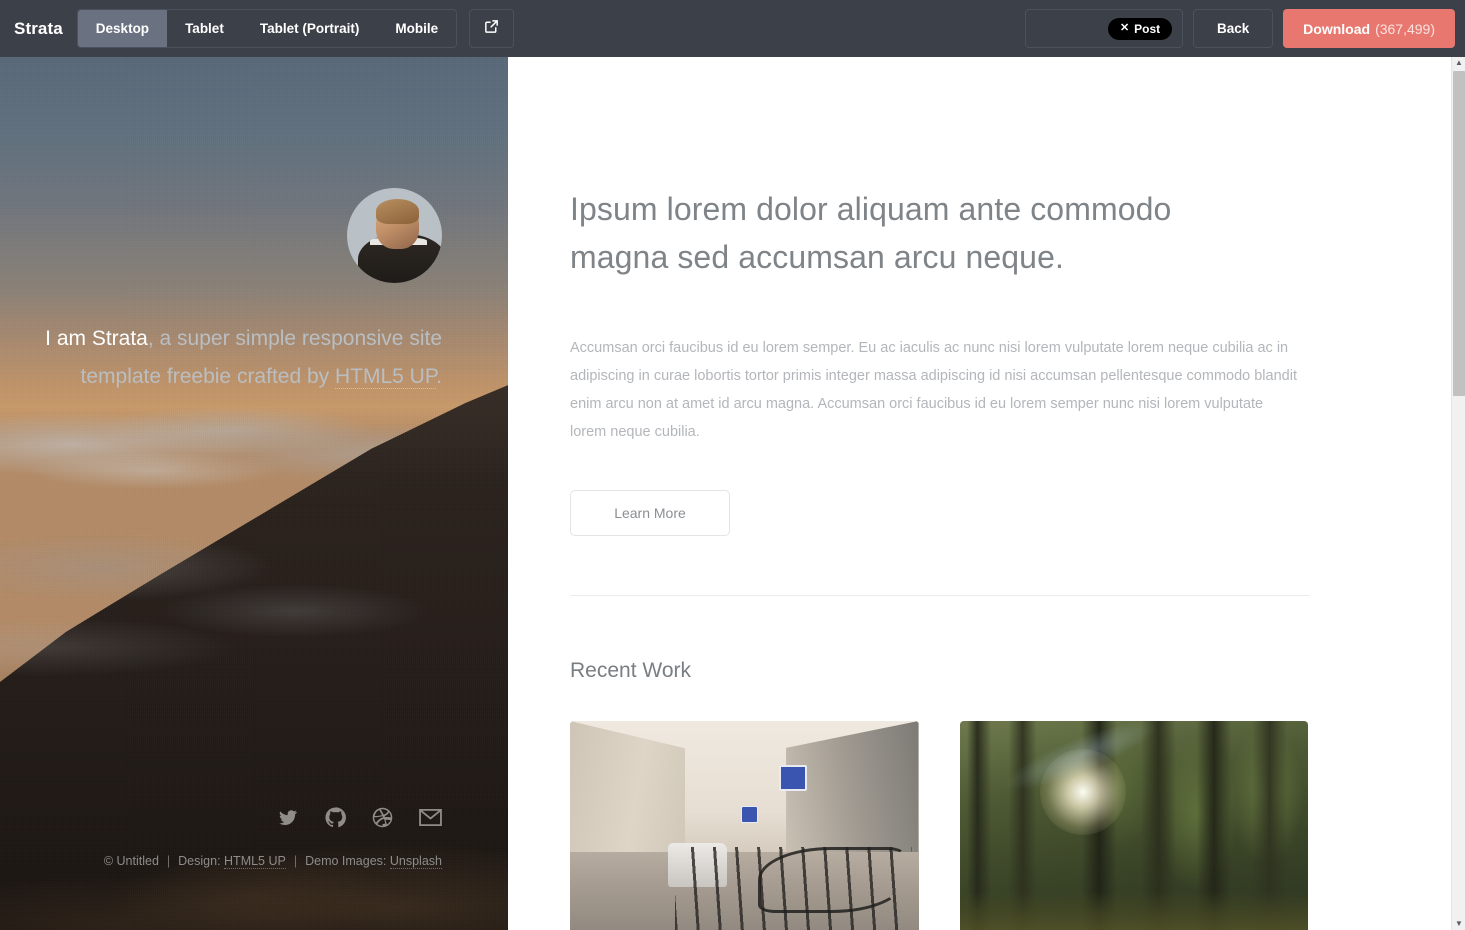 Image resolution: width=1465 pixels, height=930 pixels. Describe the element at coordinates (96, 338) in the screenshot. I see `tagline-highlight: I am Strata` at that location.